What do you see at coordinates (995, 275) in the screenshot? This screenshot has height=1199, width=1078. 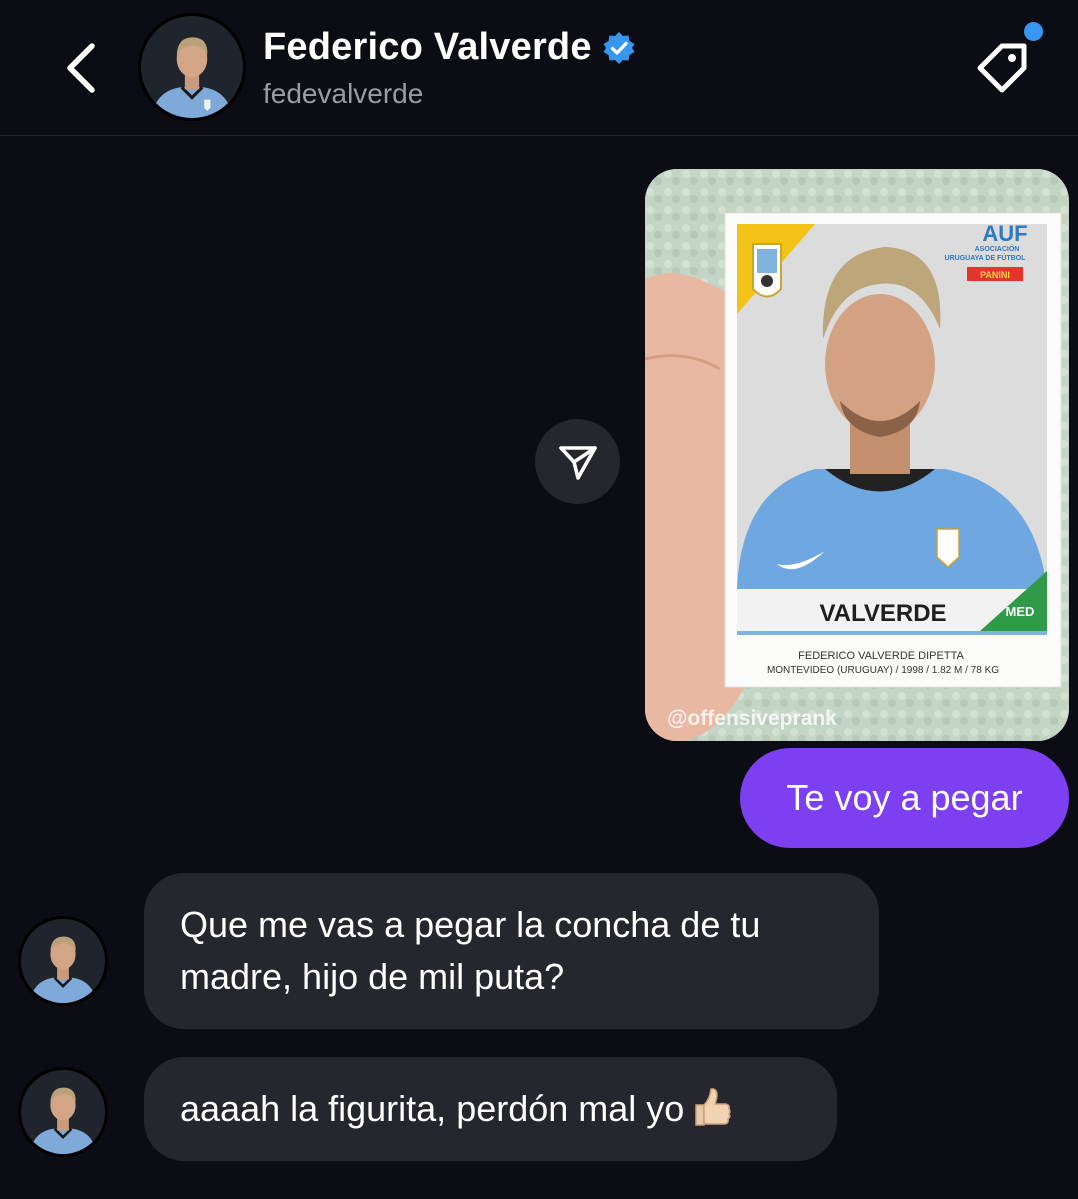 I see `sticker-brand: PANINI` at bounding box center [995, 275].